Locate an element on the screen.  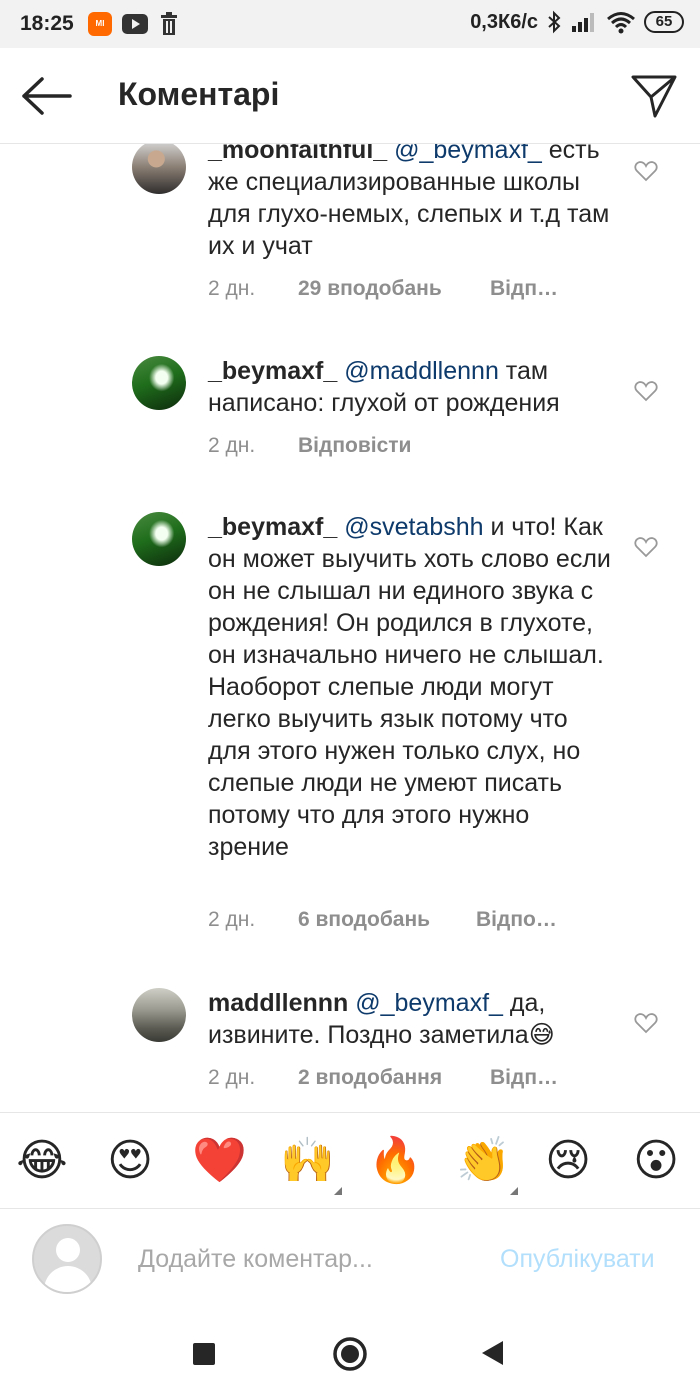
avatar-torso-shape is located at coordinates (68, 1279).